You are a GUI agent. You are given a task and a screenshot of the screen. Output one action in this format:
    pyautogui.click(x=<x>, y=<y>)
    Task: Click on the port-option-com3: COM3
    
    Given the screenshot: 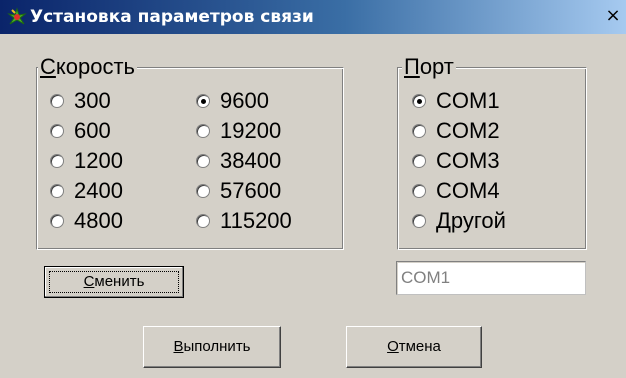 What is the action you would take?
    pyautogui.click(x=456, y=161)
    